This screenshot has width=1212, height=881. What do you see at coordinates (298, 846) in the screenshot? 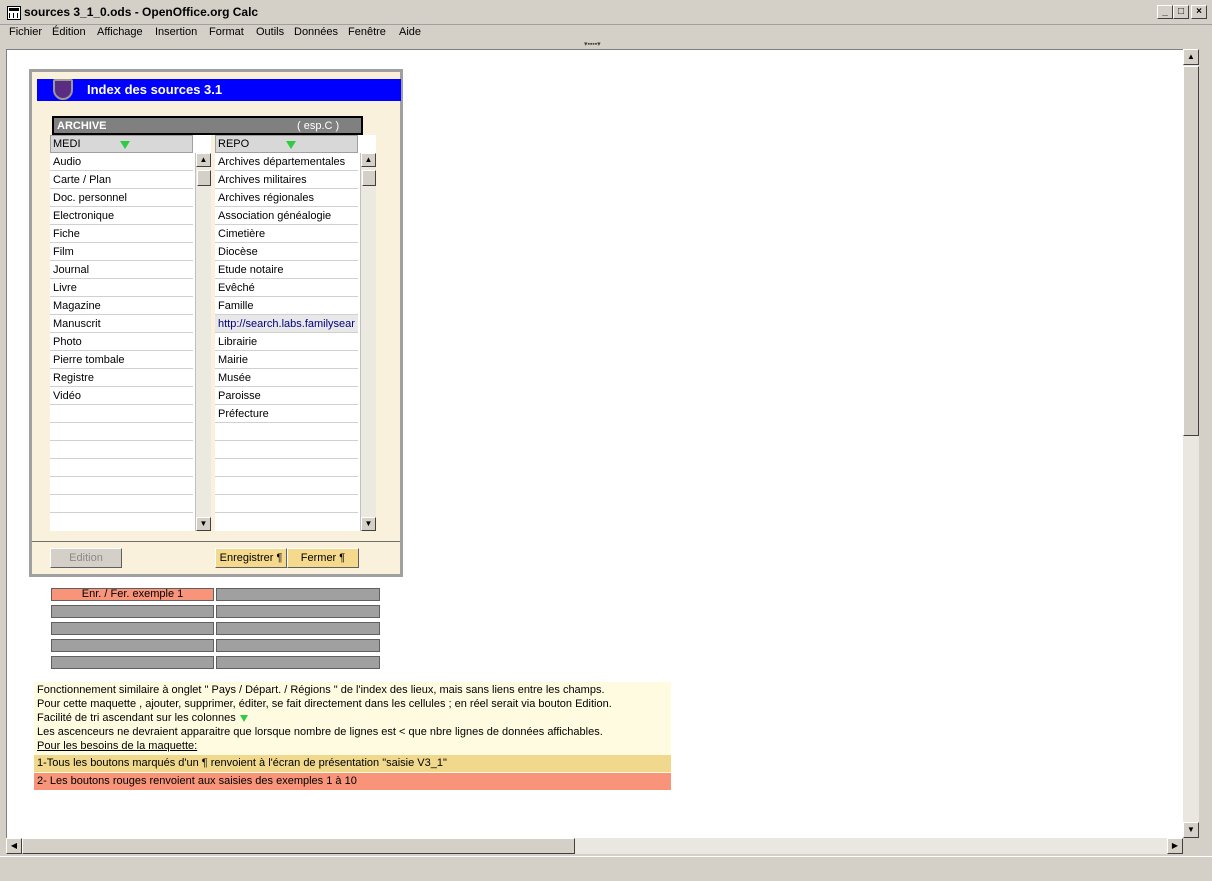
I see `horizontal-scroll-thumb` at bounding box center [298, 846].